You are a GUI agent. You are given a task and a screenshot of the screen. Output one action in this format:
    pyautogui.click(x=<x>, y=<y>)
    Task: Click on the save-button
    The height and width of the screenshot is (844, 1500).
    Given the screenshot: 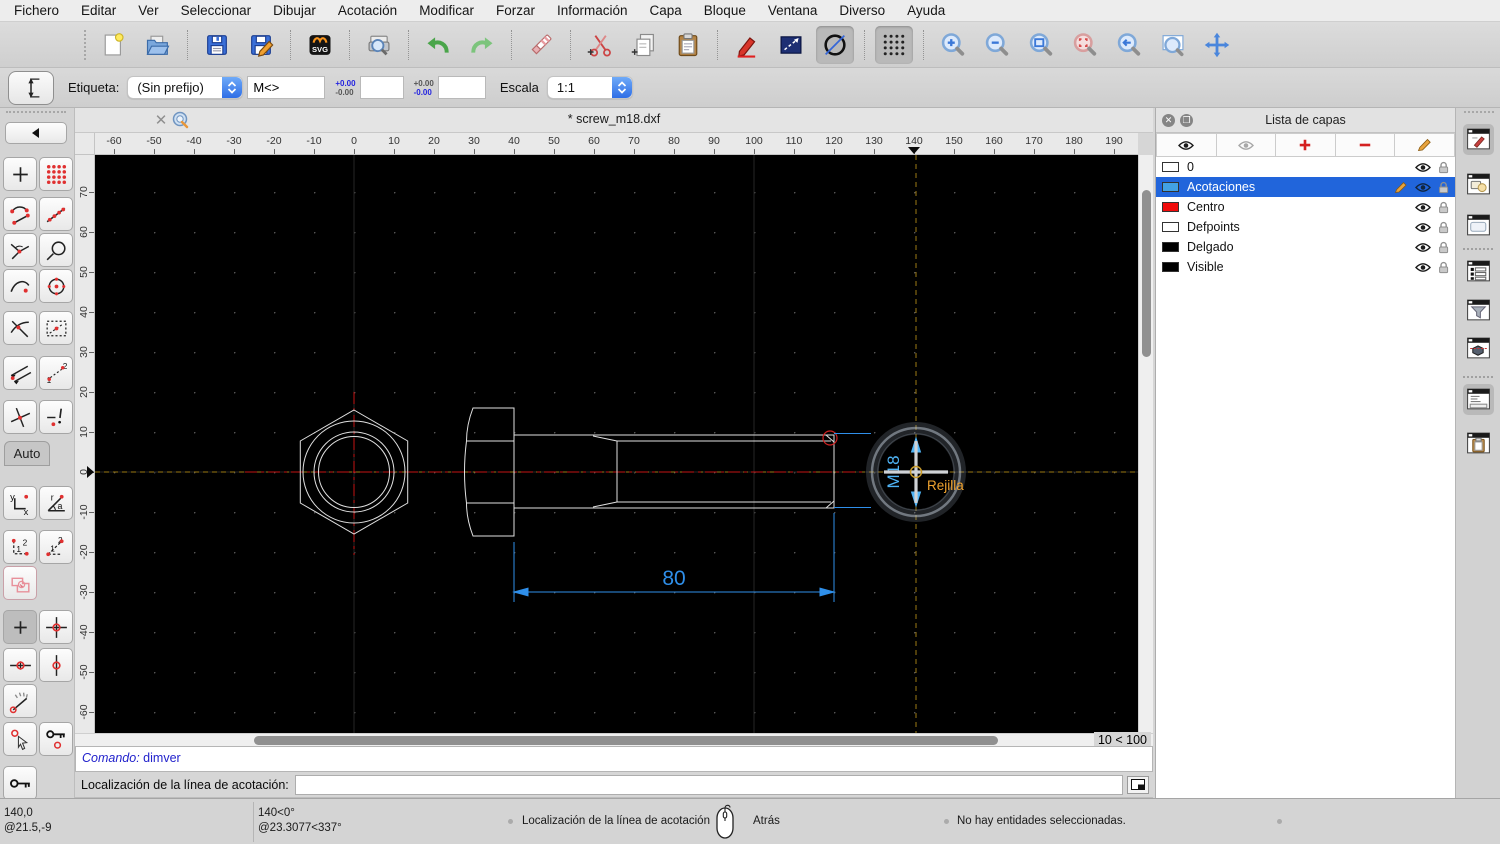 What is the action you would take?
    pyautogui.click(x=217, y=45)
    